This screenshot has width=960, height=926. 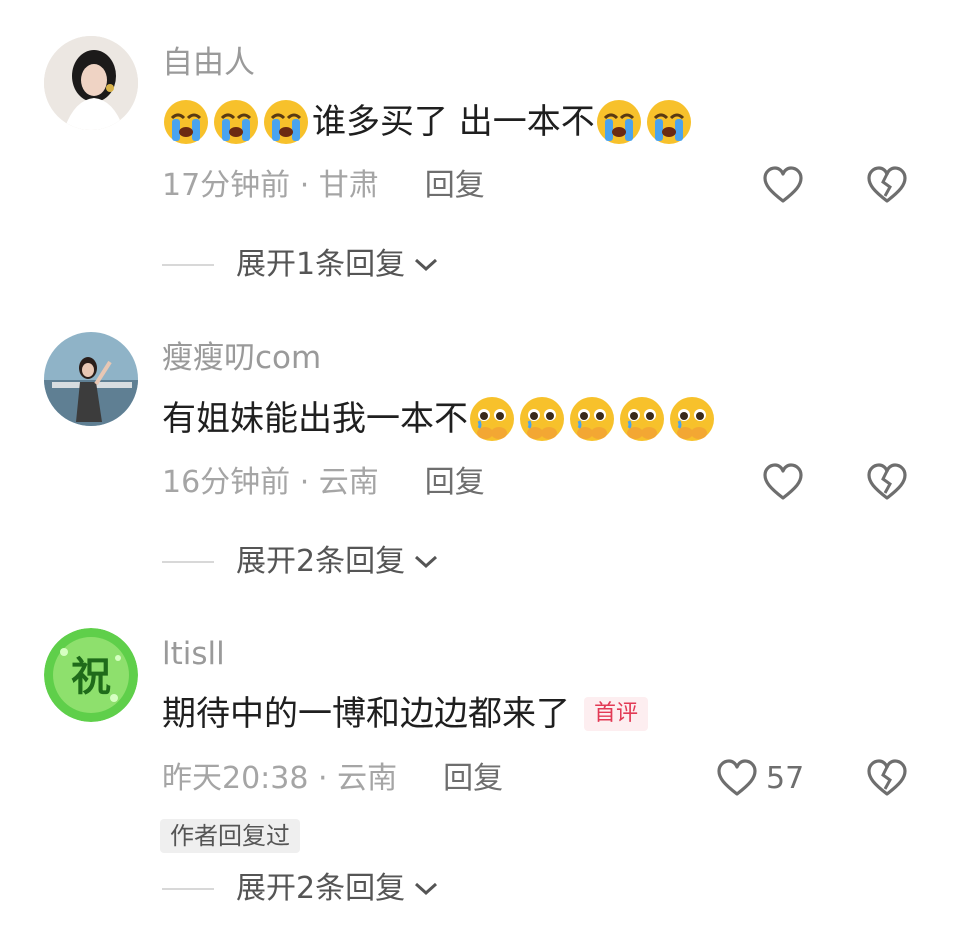 What do you see at coordinates (241, 358) in the screenshot?
I see `comment-username: 瘦瘦叨com` at bounding box center [241, 358].